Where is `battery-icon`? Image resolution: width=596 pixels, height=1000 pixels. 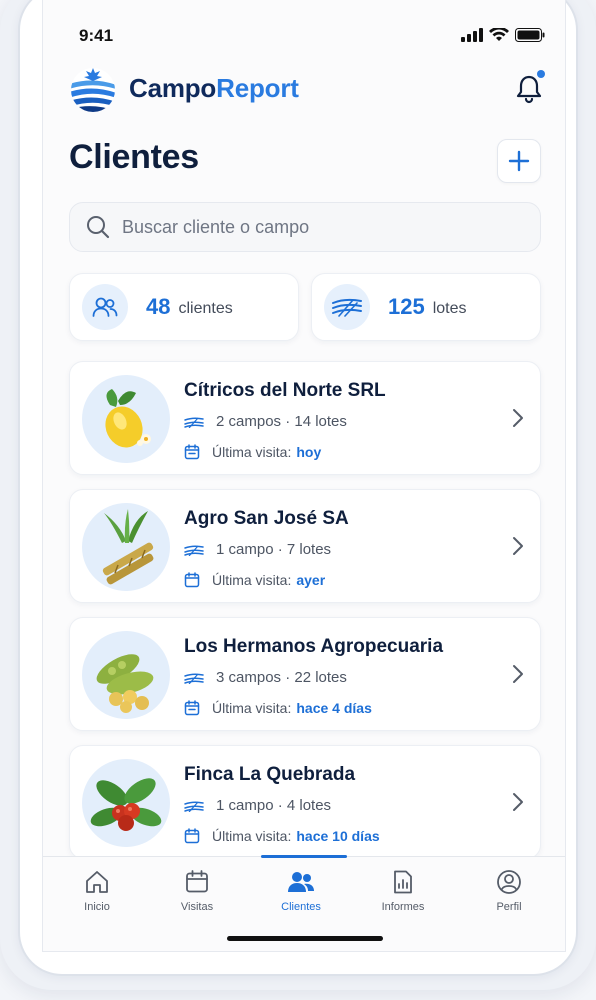
battery-icon is located at coordinates (530, 35).